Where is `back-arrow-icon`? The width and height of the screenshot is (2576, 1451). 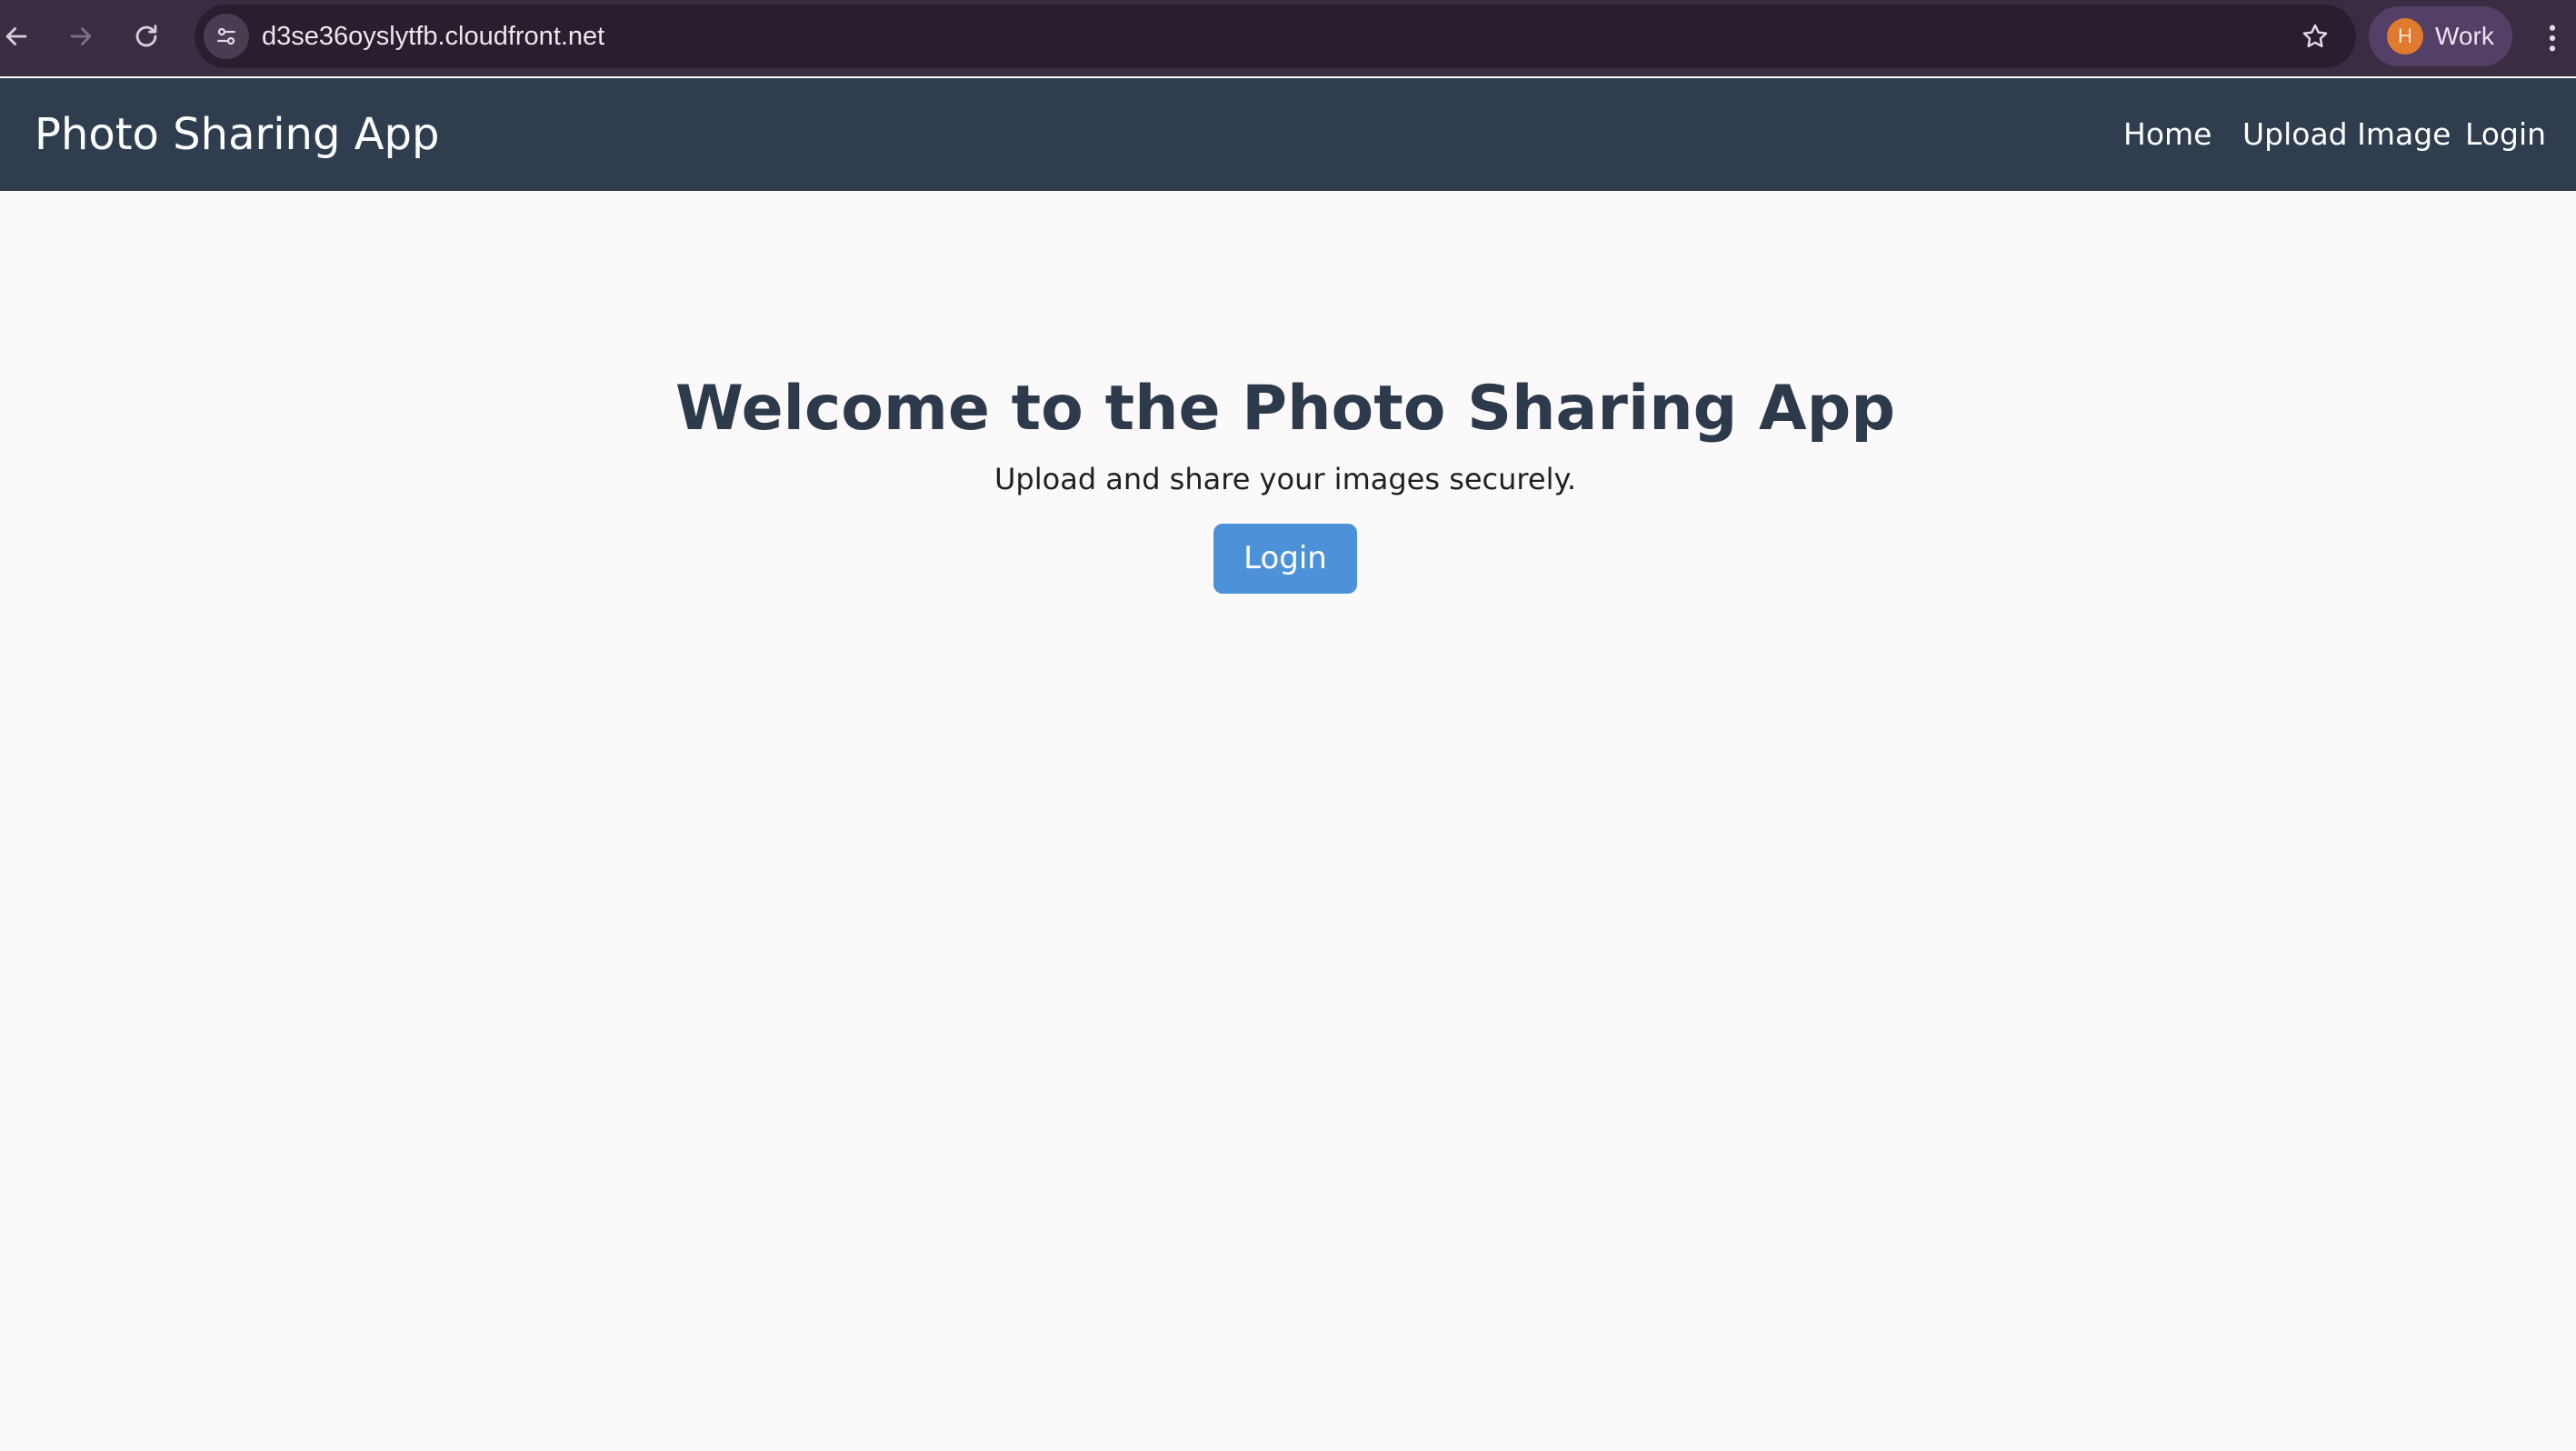
back-arrow-icon is located at coordinates (16, 36).